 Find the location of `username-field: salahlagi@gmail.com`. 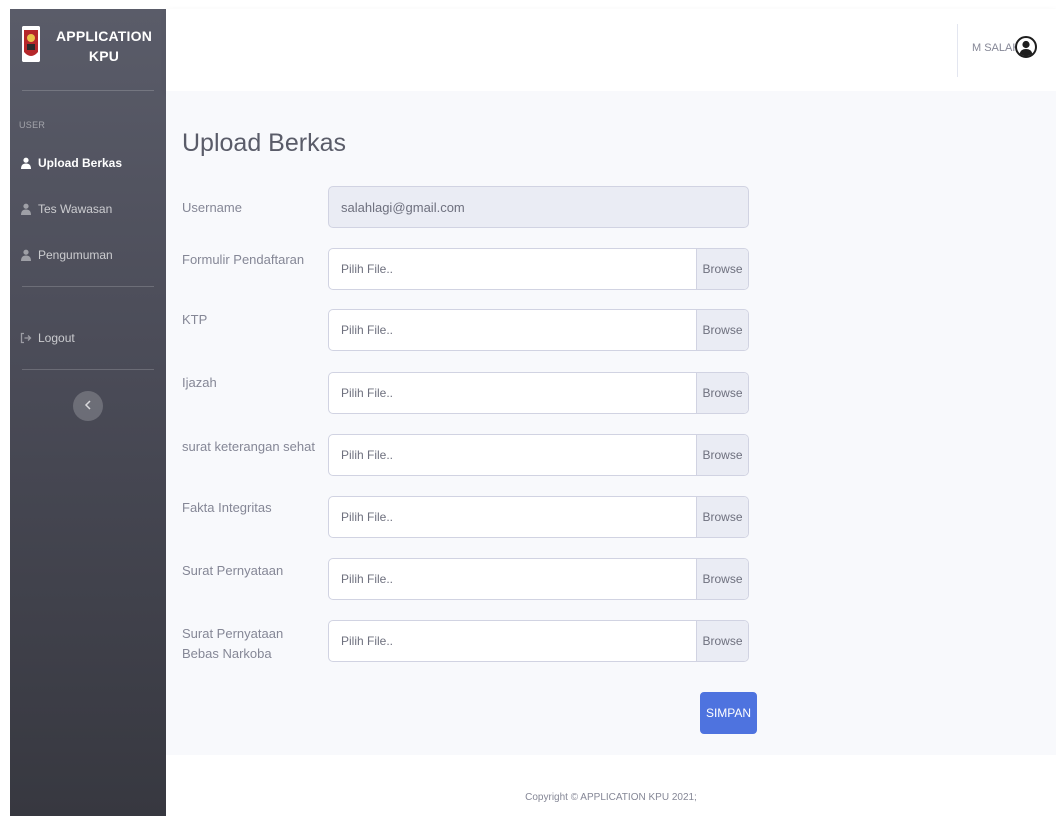

username-field: salahlagi@gmail.com is located at coordinates (538, 207).